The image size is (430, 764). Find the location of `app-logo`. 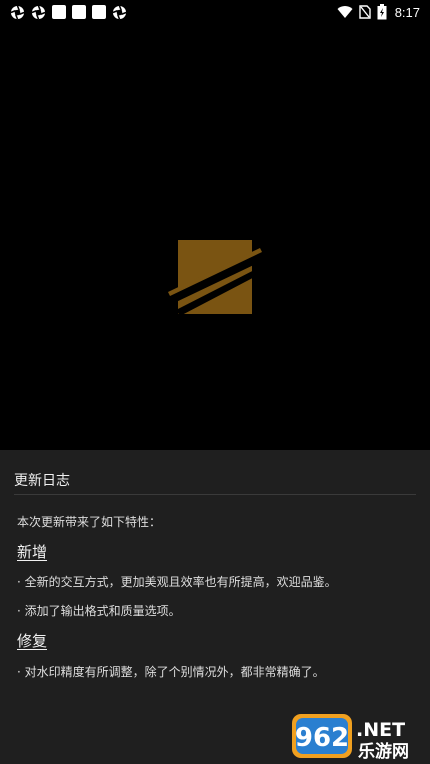

app-logo is located at coordinates (216, 278).